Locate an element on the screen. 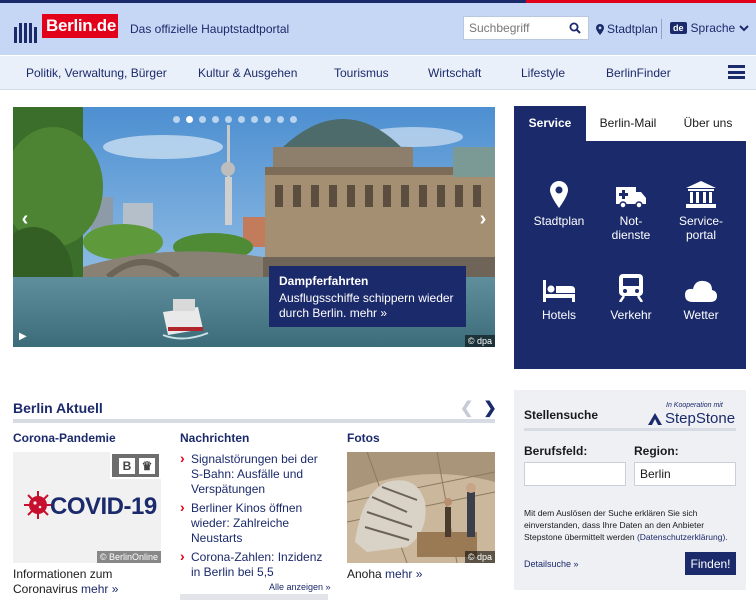 The height and width of the screenshot is (600, 756). logo-wordmark: Berlin.de is located at coordinates (80, 26).